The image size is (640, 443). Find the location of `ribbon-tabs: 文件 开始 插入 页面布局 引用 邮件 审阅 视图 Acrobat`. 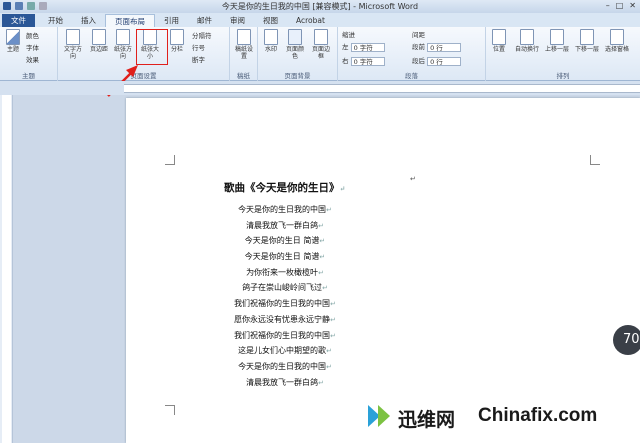

ribbon-tabs: 文件 开始 插入 页面布局 引用 邮件 审阅 视图 Acrobat is located at coordinates (320, 20).